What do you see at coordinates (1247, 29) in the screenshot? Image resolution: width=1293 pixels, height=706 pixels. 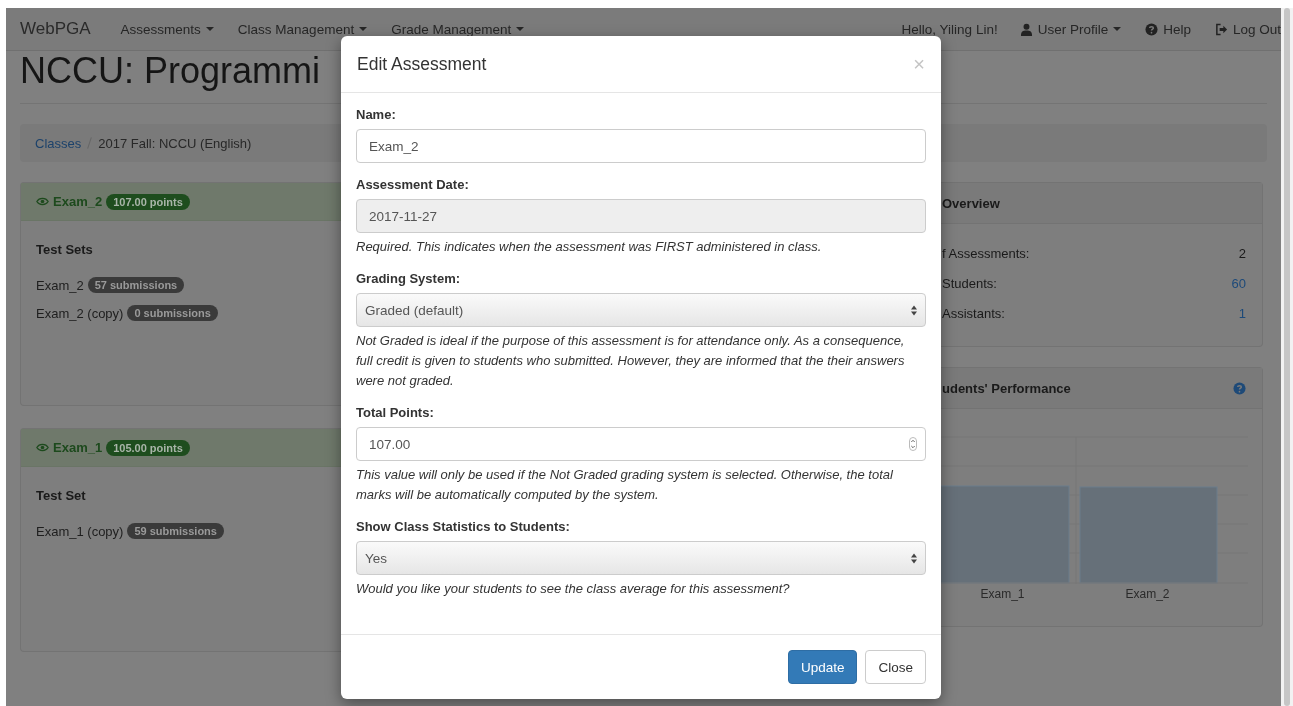 I see `nav-link: Log Out` at bounding box center [1247, 29].